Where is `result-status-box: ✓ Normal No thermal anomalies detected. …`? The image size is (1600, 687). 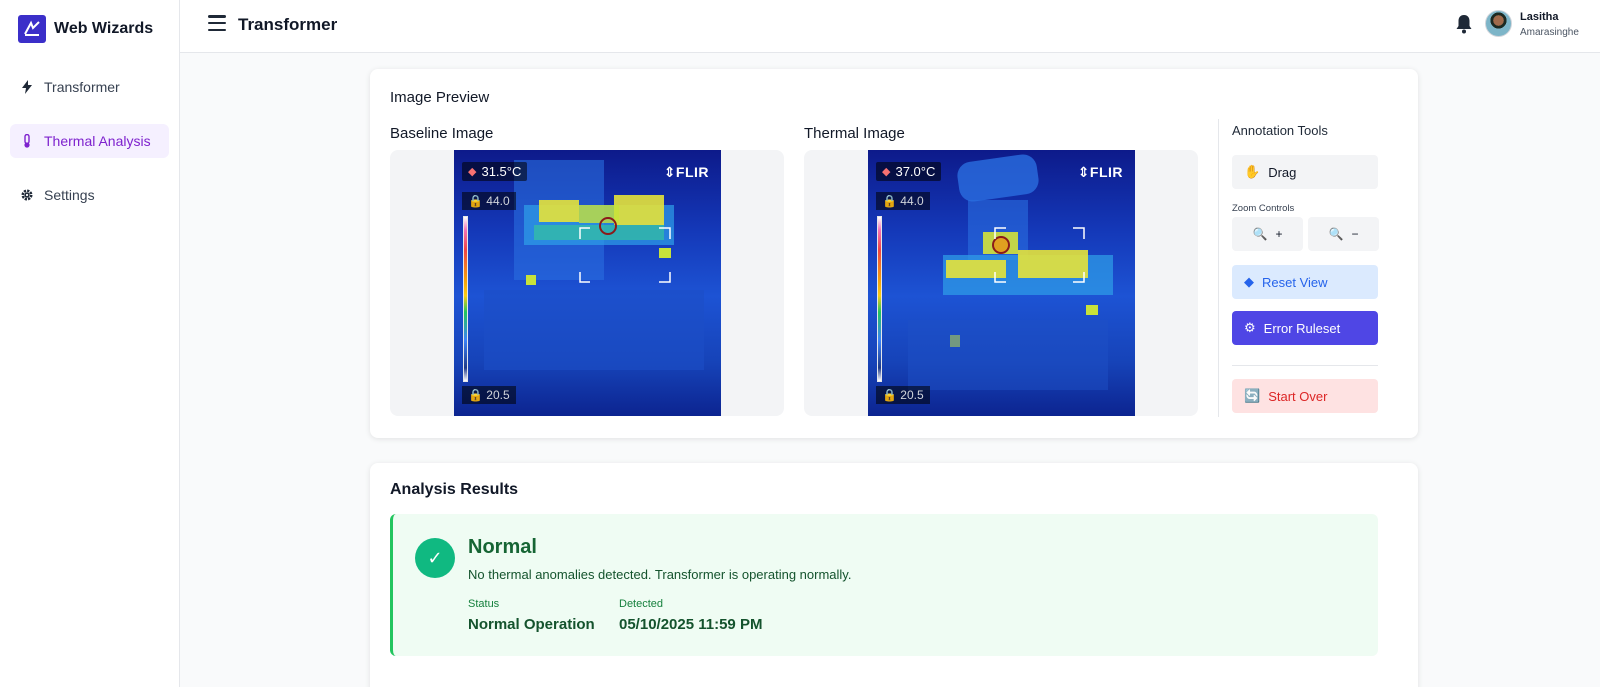
result-status-box: ✓ Normal No thermal anomalies detected. … is located at coordinates (884, 585).